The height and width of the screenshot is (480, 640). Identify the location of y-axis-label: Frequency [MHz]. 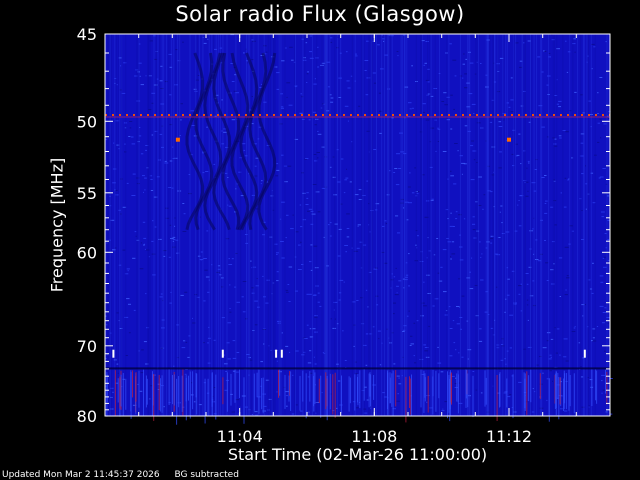
(57, 225).